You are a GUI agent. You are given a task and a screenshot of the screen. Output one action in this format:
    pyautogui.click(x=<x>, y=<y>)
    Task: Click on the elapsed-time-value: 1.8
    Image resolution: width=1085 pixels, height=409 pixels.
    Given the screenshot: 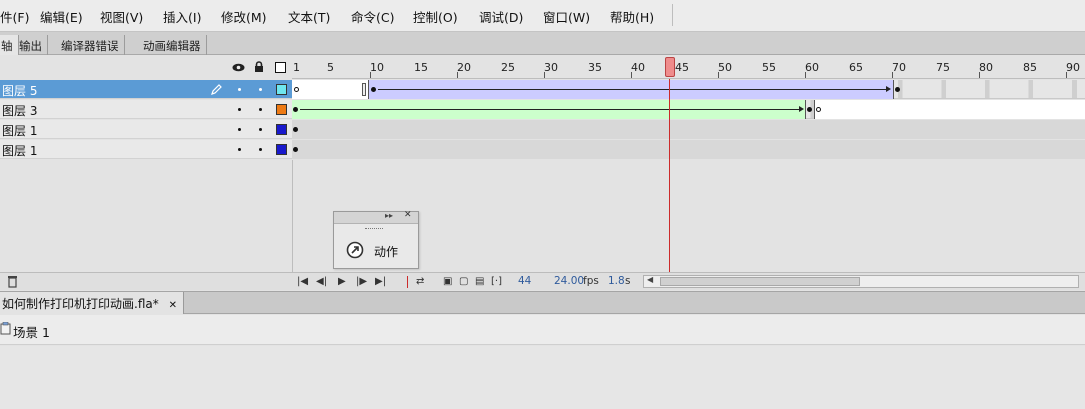 What is the action you would take?
    pyautogui.click(x=616, y=281)
    